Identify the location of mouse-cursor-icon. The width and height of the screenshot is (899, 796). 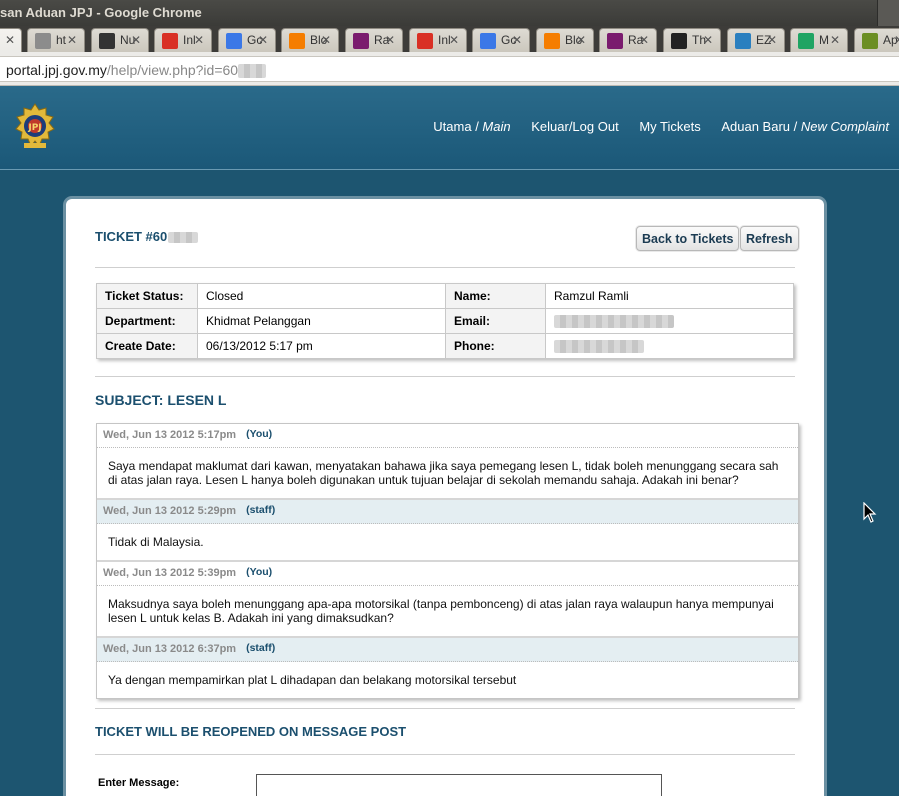
(870, 512).